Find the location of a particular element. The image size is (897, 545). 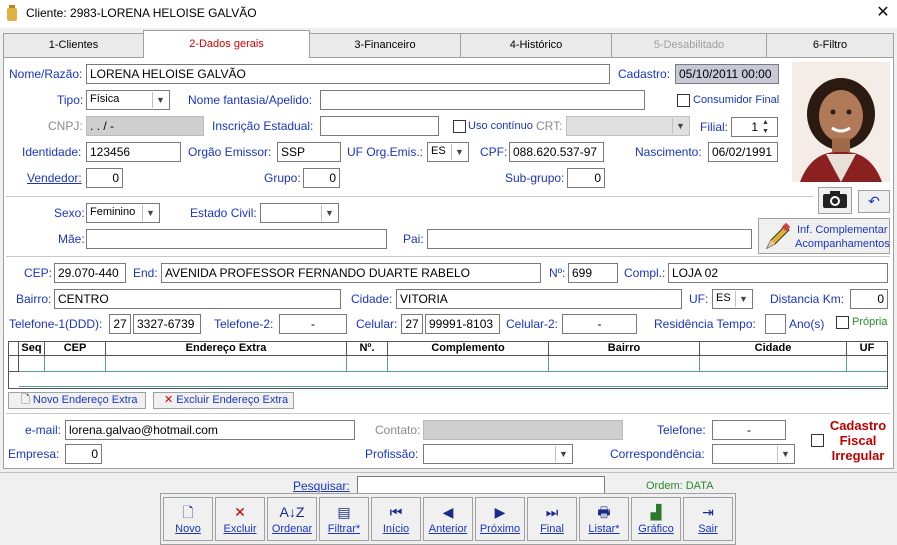

close-icon: ✕ is located at coordinates (883, 13).